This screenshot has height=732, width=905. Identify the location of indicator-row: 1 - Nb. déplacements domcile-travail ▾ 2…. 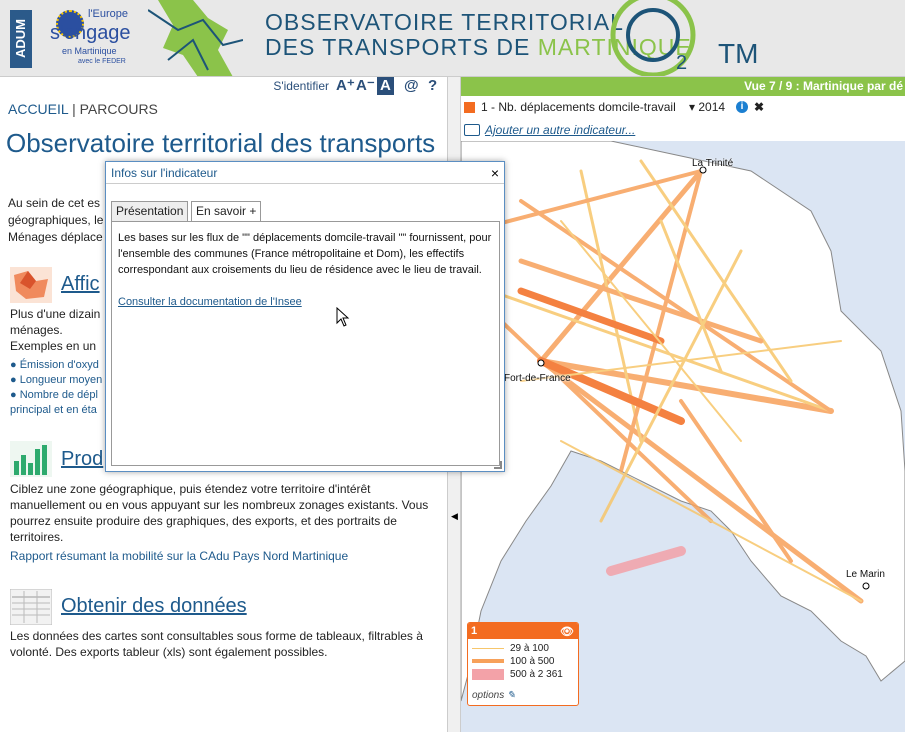
(683, 107).